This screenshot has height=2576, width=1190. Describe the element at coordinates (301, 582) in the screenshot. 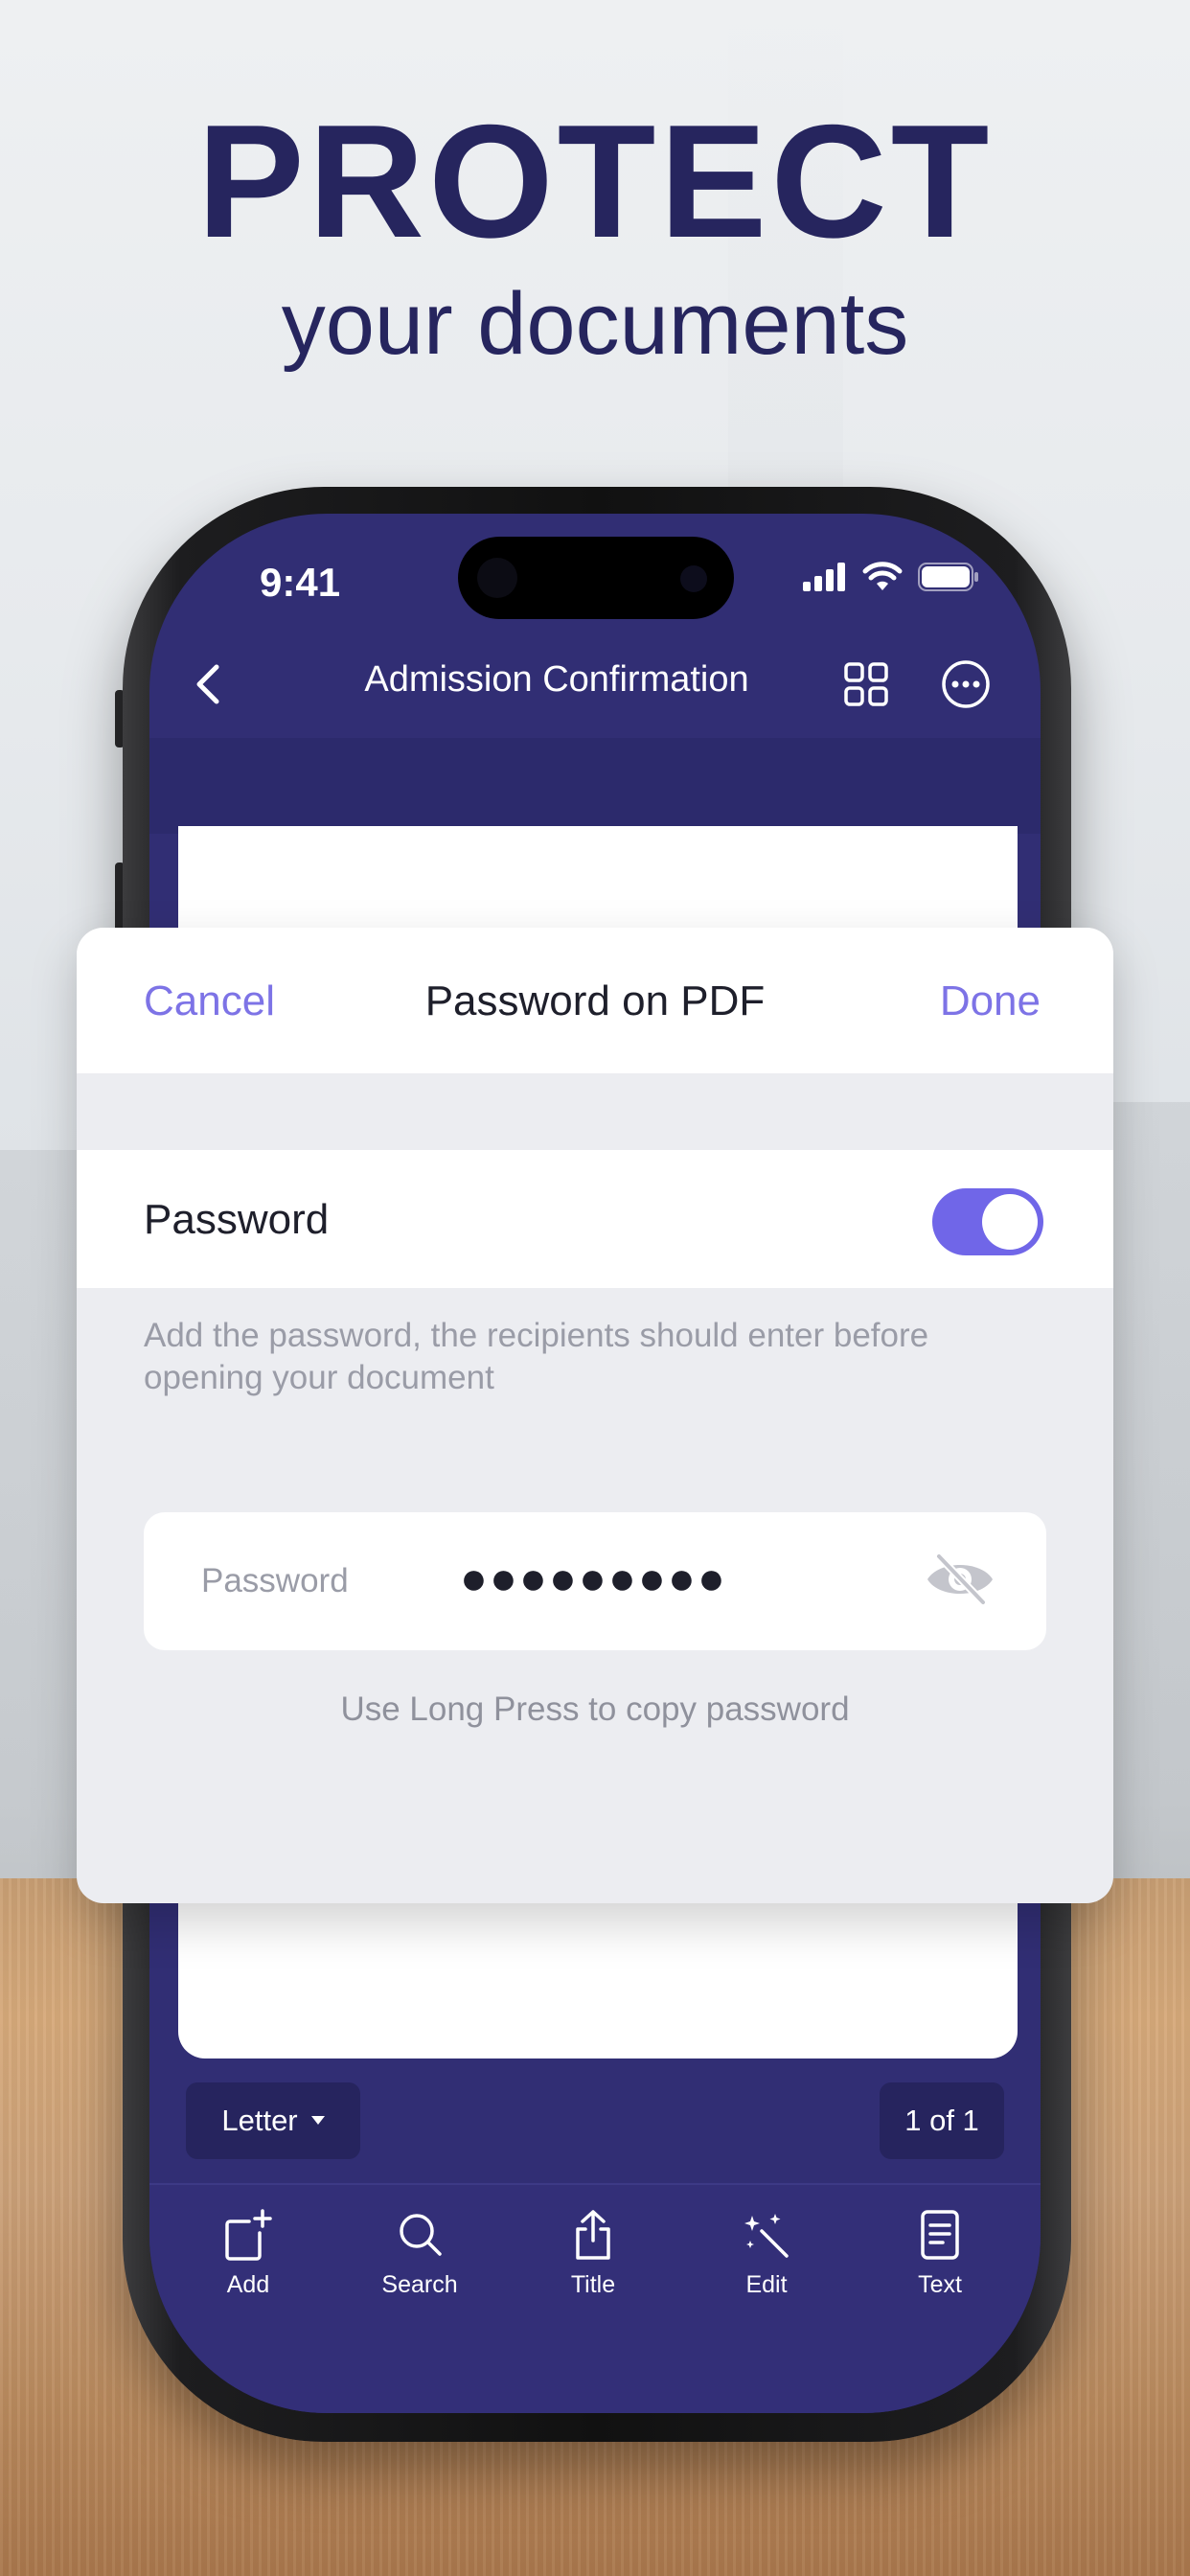

I see `status-time: 9:41` at that location.